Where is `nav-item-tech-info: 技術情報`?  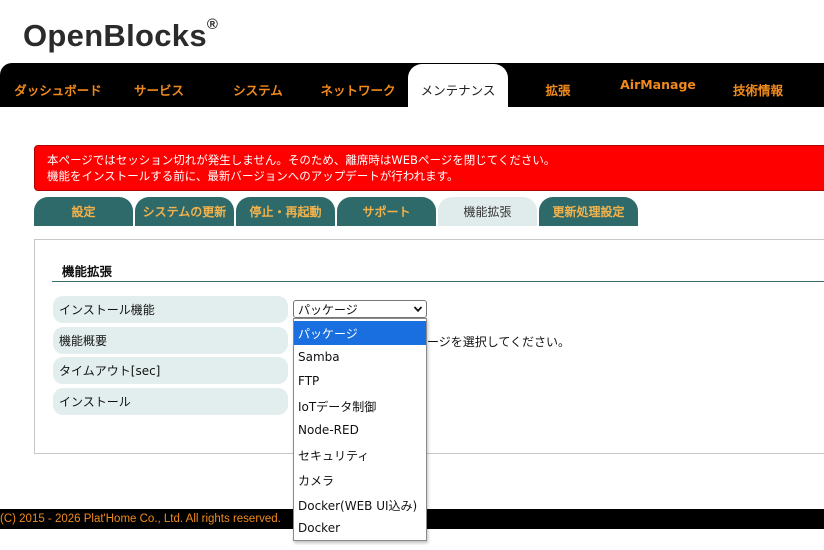
nav-item-tech-info: 技術情報 is located at coordinates (758, 85).